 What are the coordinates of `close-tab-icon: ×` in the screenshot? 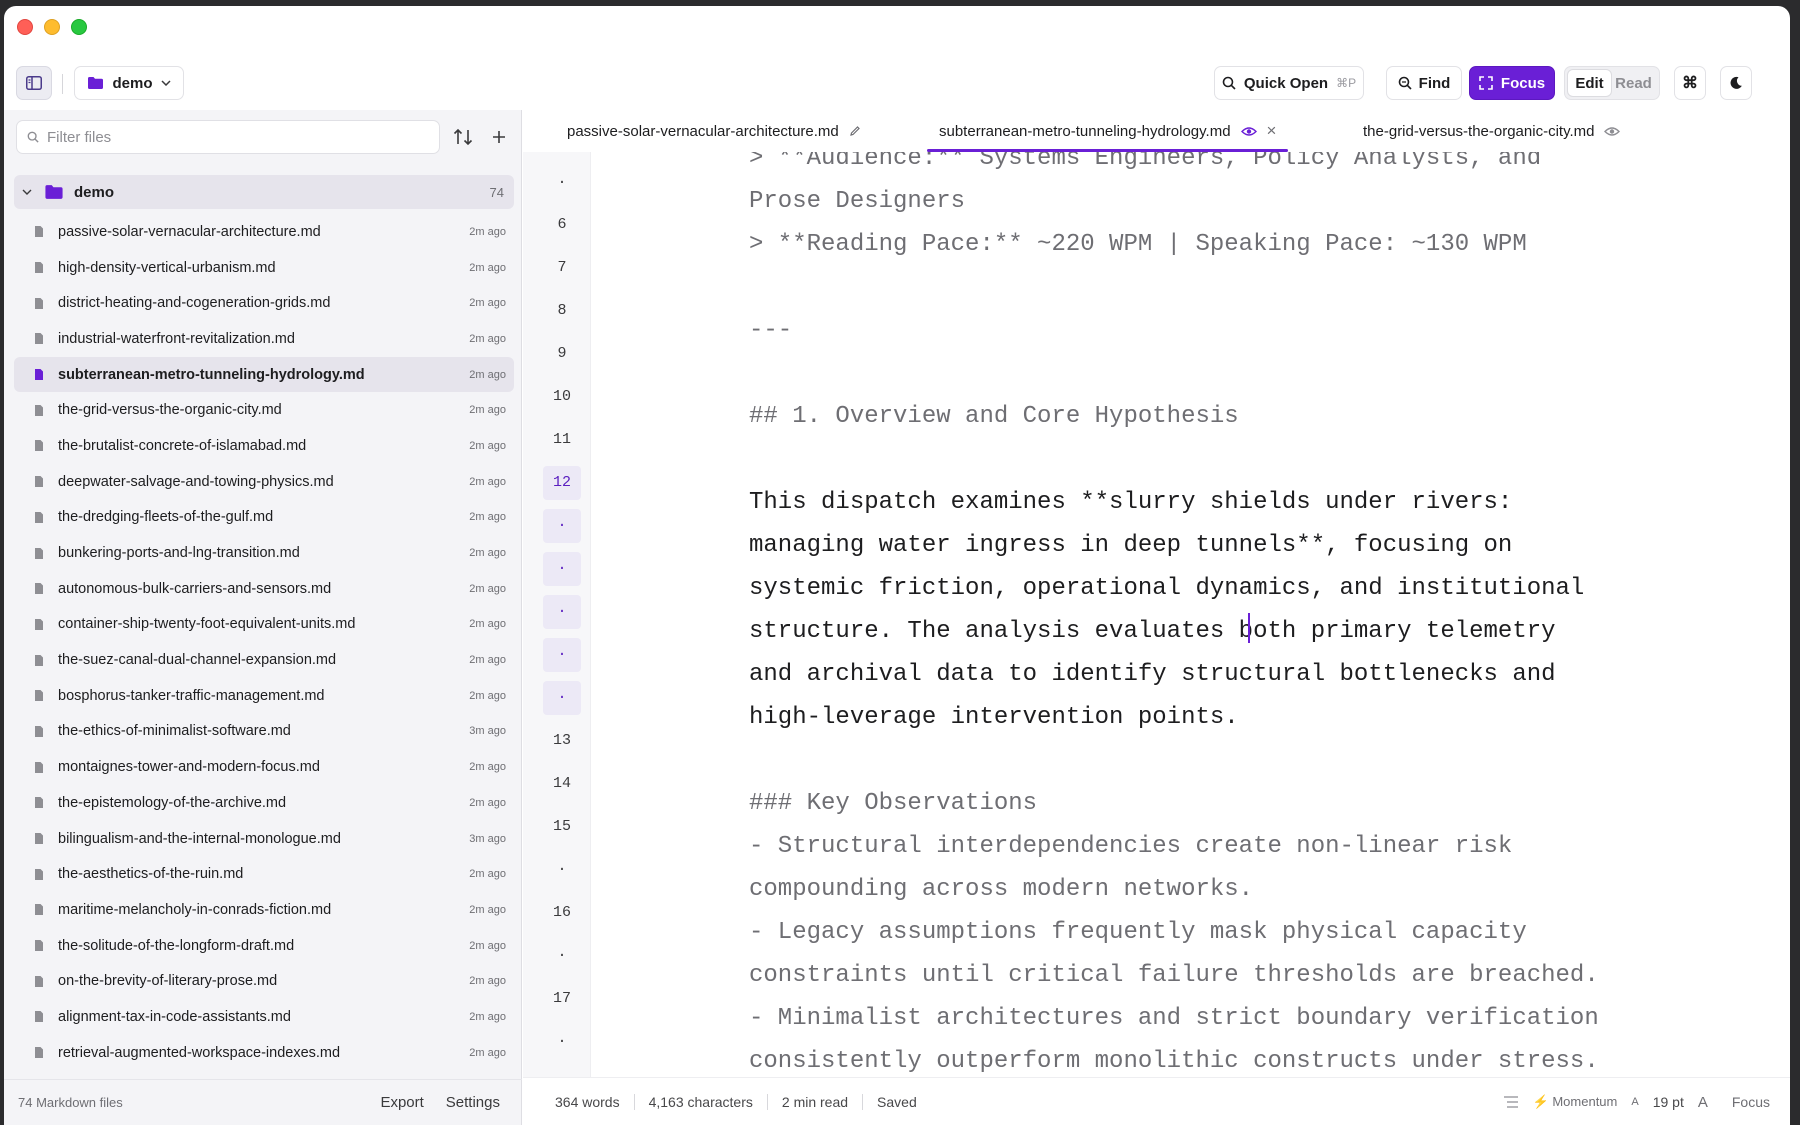 It's located at (1272, 131).